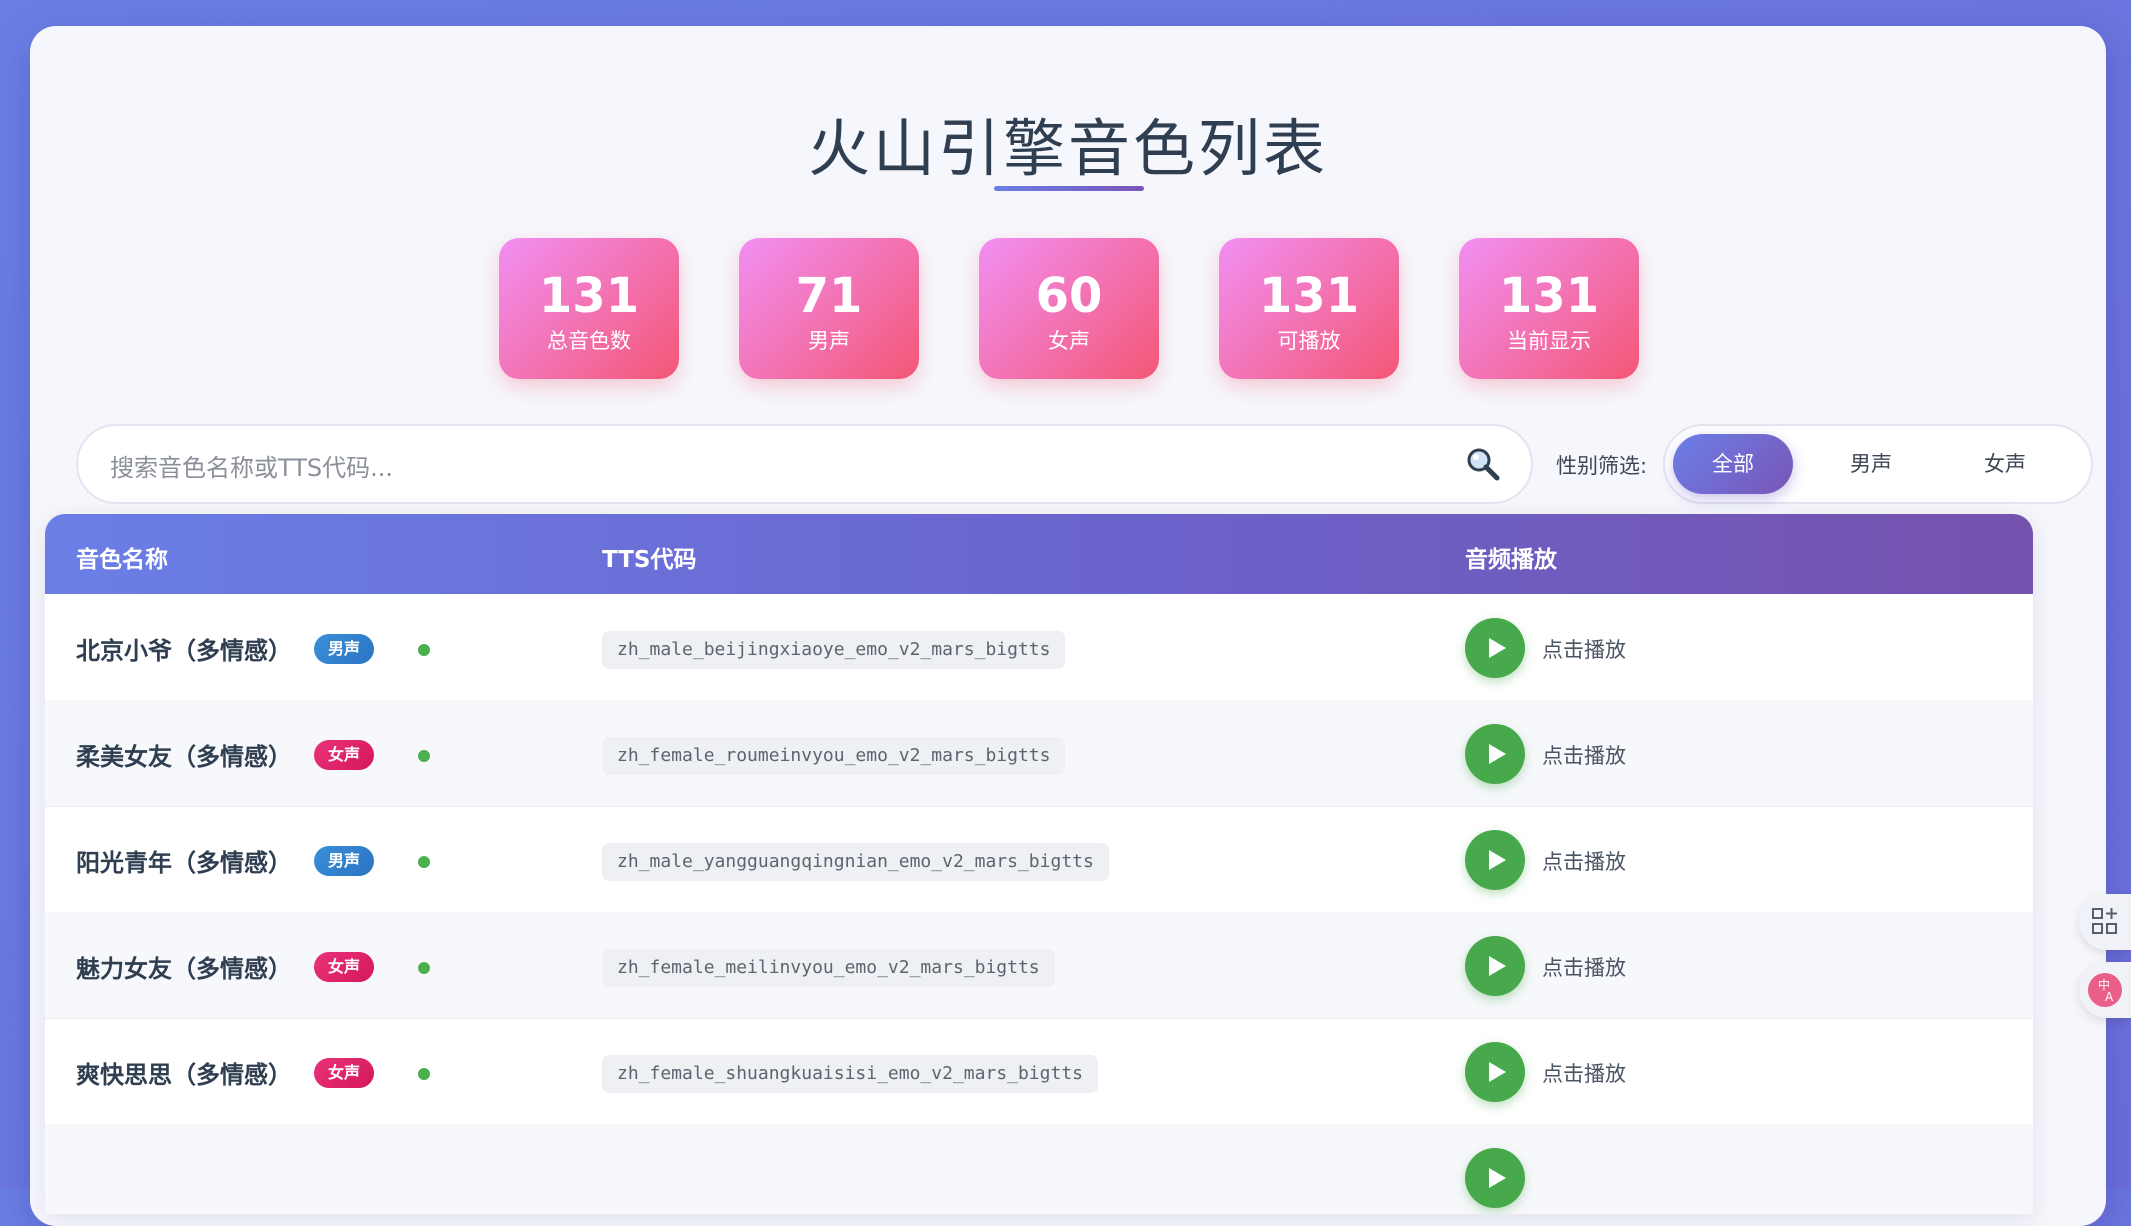 This screenshot has width=2131, height=1226. I want to click on voice-name: 魅力女友（多情感）, so click(184, 969).